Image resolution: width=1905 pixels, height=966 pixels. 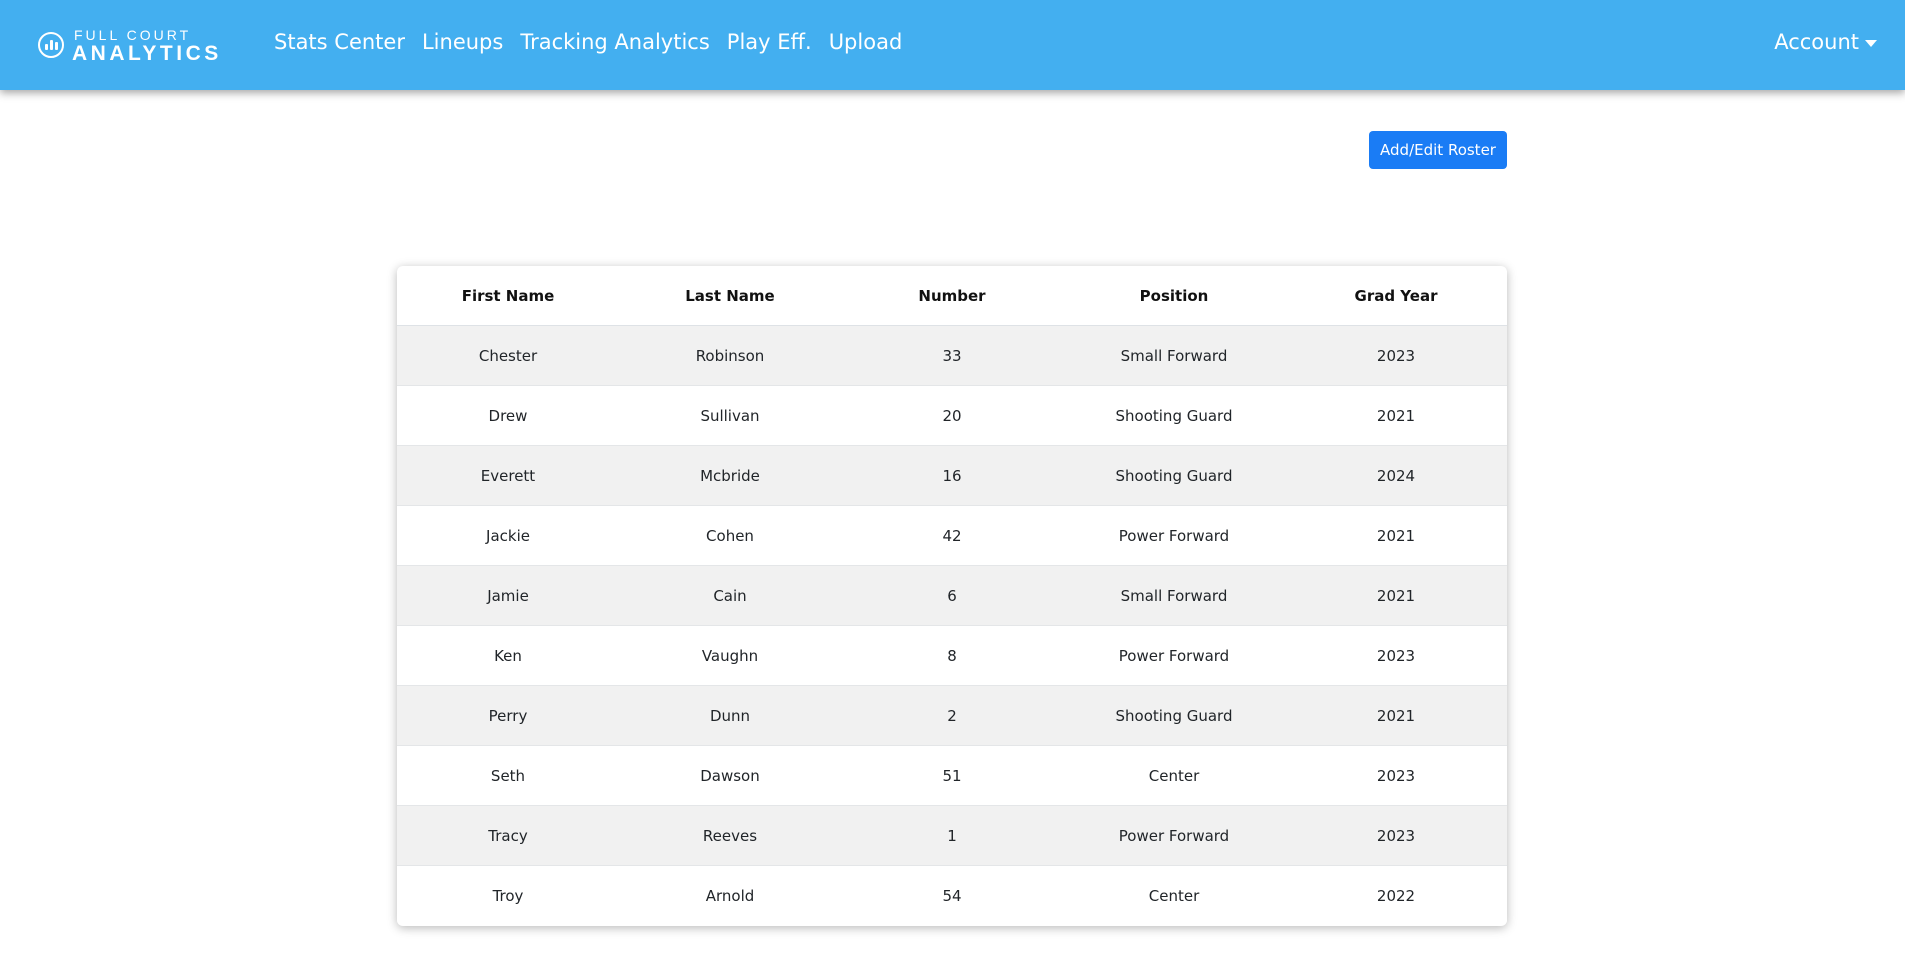 I want to click on cell-grad-year: 2024, so click(x=1396, y=475).